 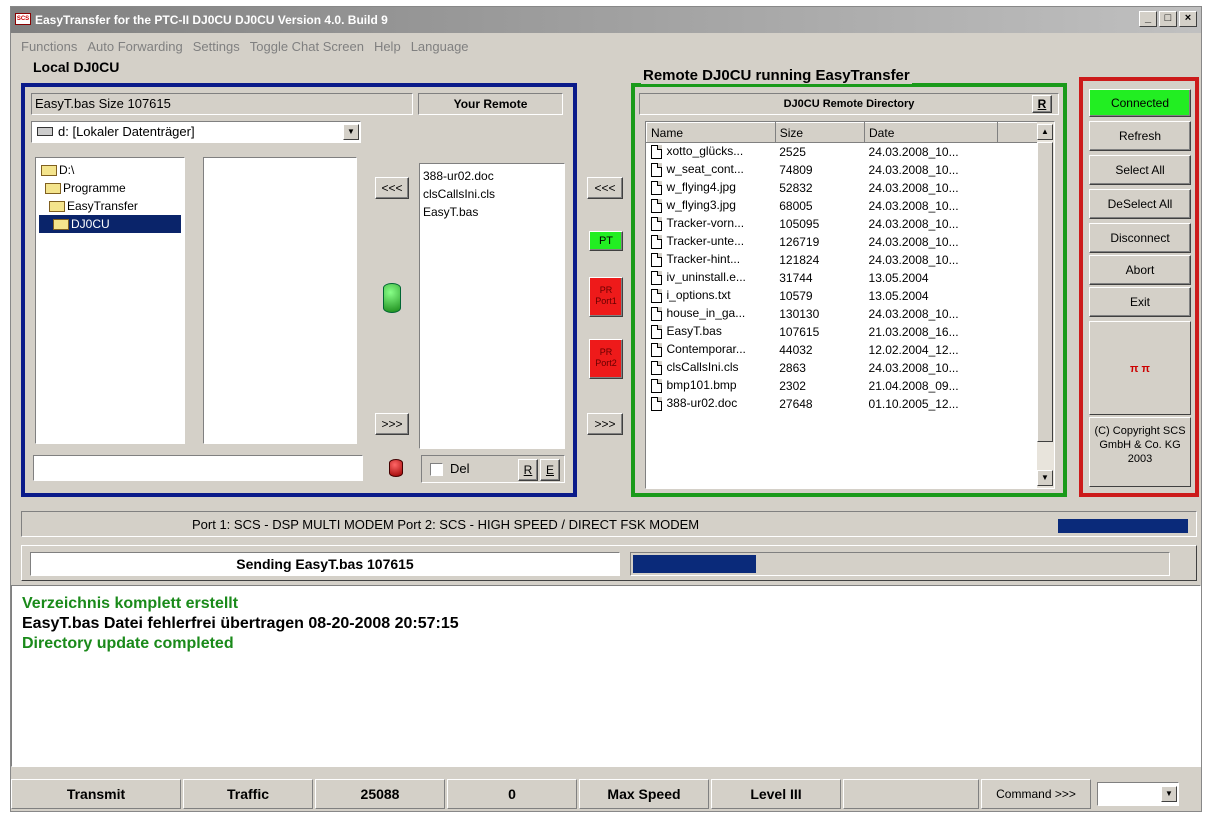 I want to click on file-size-cell: 121824, so click(x=799, y=259).